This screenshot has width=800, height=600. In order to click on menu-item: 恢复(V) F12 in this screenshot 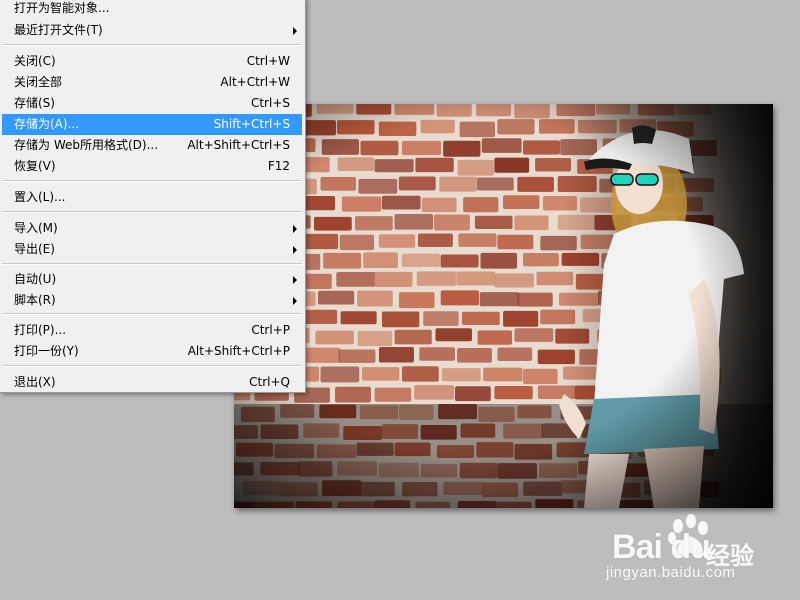, I will do `click(152, 166)`.